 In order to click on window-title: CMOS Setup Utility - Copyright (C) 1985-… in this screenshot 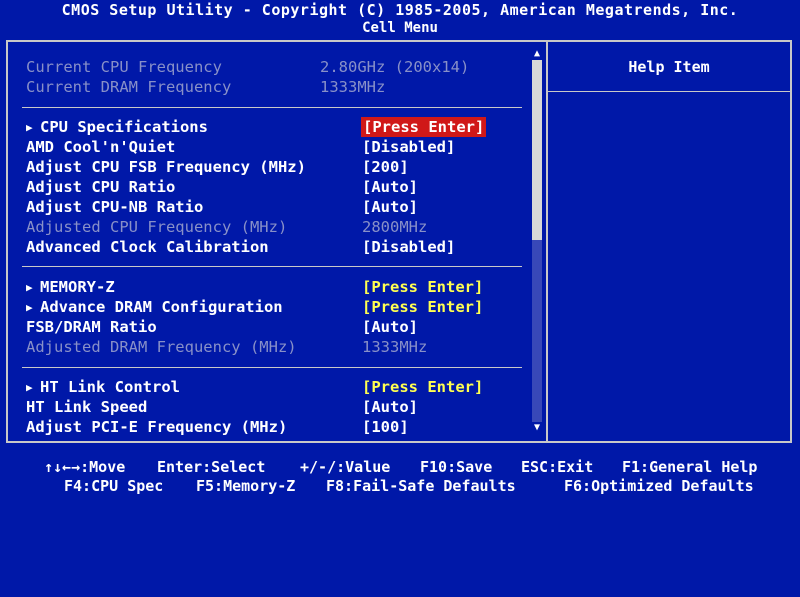, I will do `click(400, 10)`.